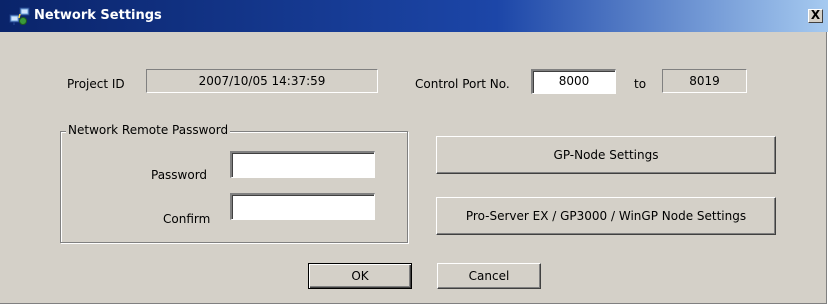  What do you see at coordinates (187, 219) in the screenshot?
I see `confirm-label: Confirm` at bounding box center [187, 219].